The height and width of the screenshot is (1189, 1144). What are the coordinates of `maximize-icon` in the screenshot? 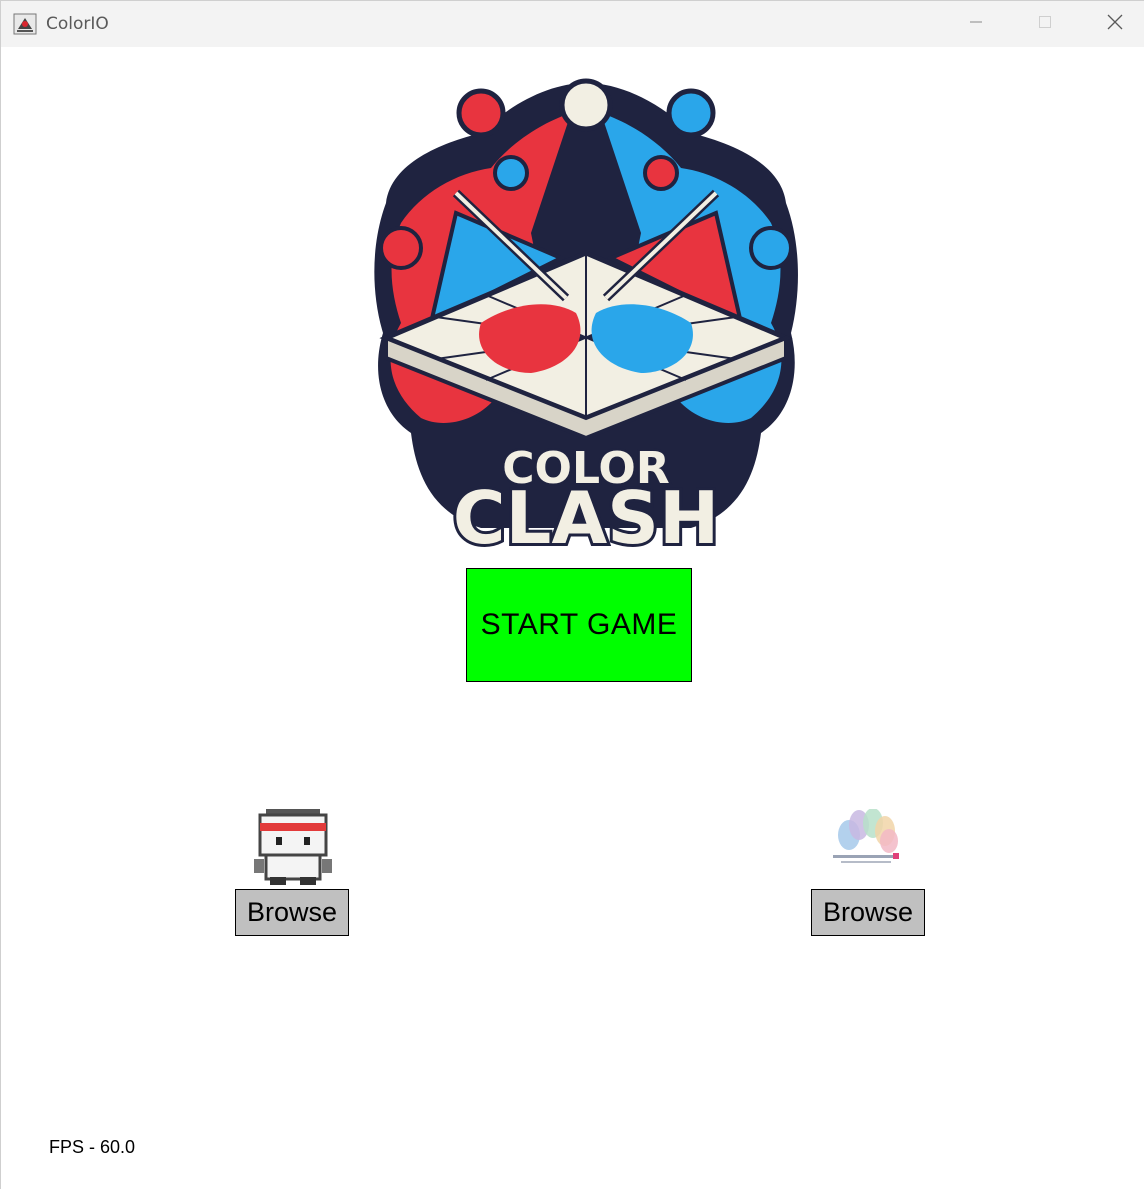 It's located at (1045, 24).